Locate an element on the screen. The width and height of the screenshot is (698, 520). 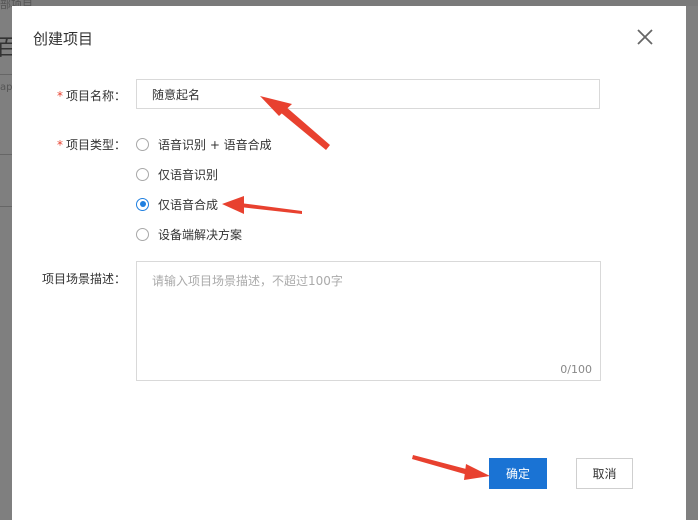
confirm-button: 确定 is located at coordinates (518, 473).